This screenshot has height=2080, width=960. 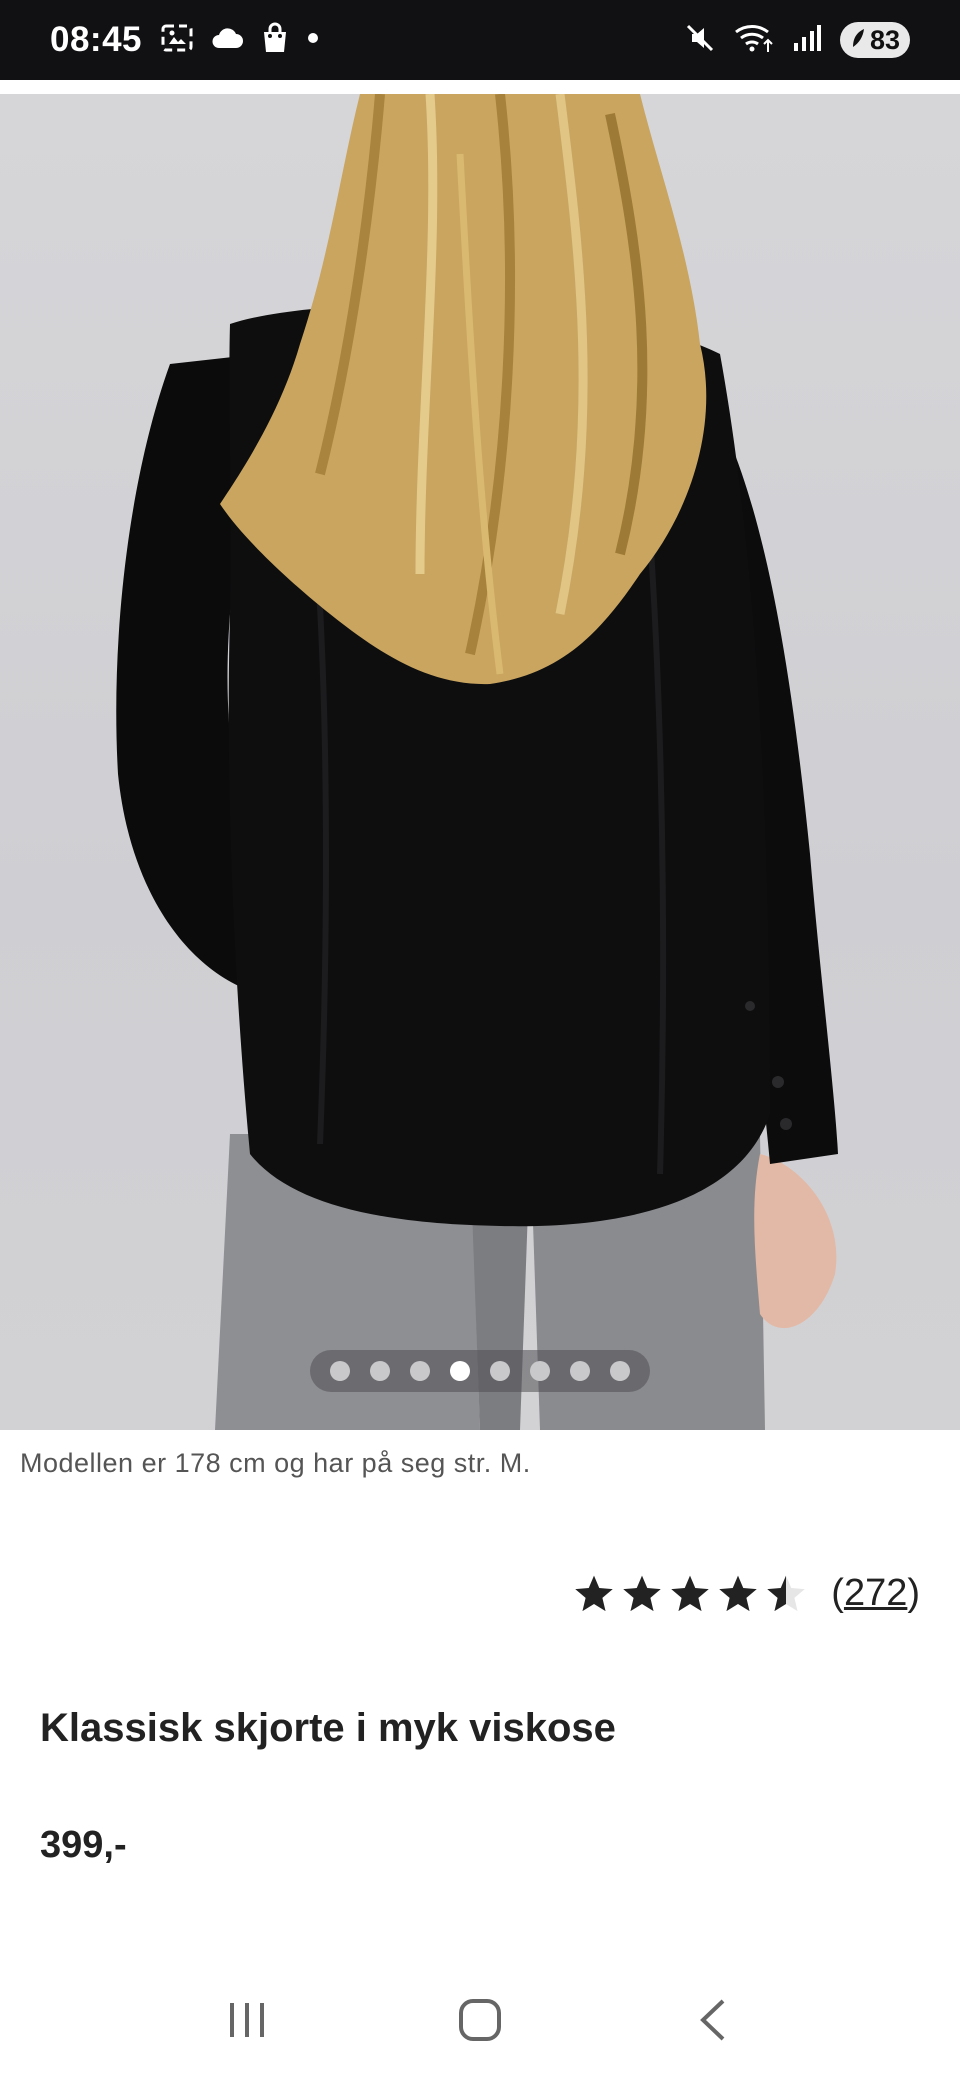 I want to click on battery-indicator: 83, so click(x=874, y=40).